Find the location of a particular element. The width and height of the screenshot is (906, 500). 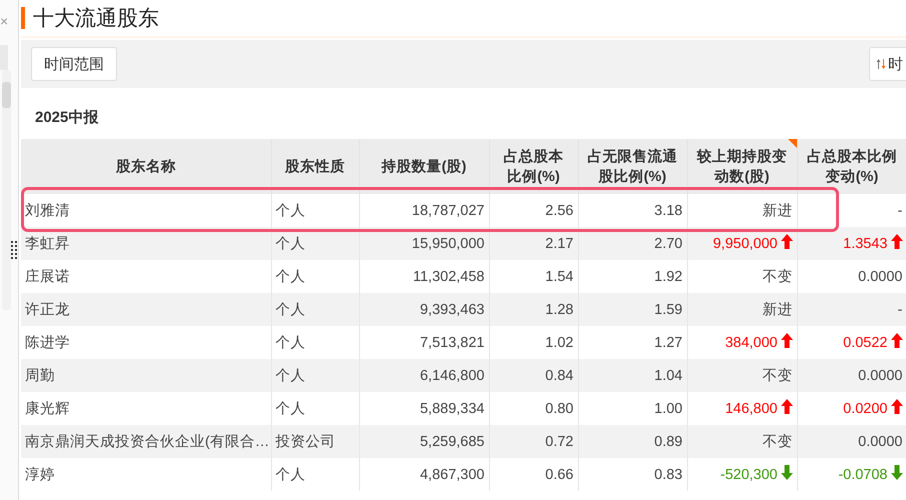

table-cell: 淳婷 is located at coordinates (146, 474).